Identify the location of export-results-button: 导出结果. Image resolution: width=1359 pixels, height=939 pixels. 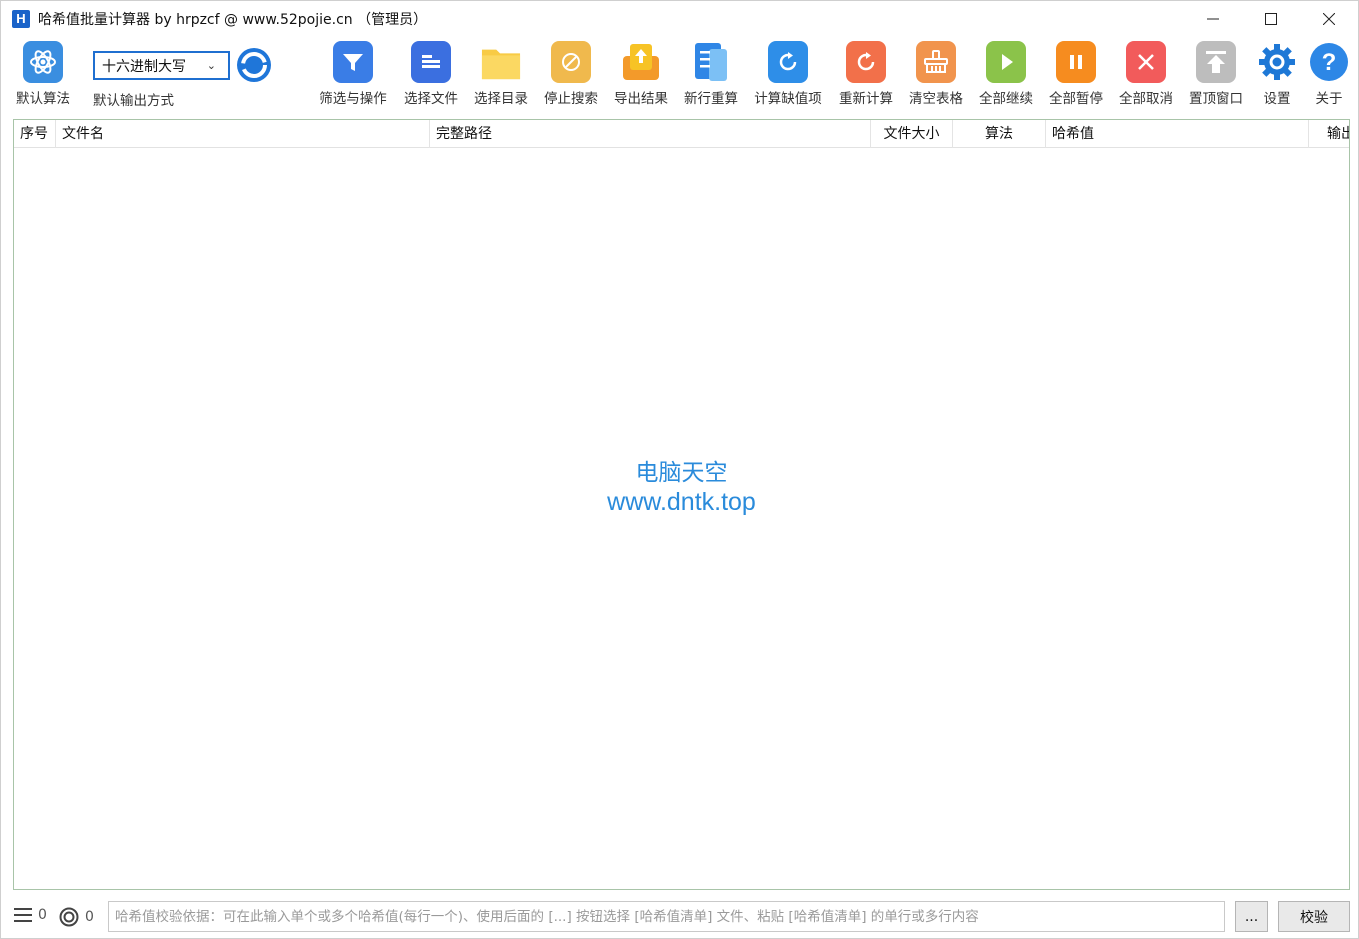
(641, 74).